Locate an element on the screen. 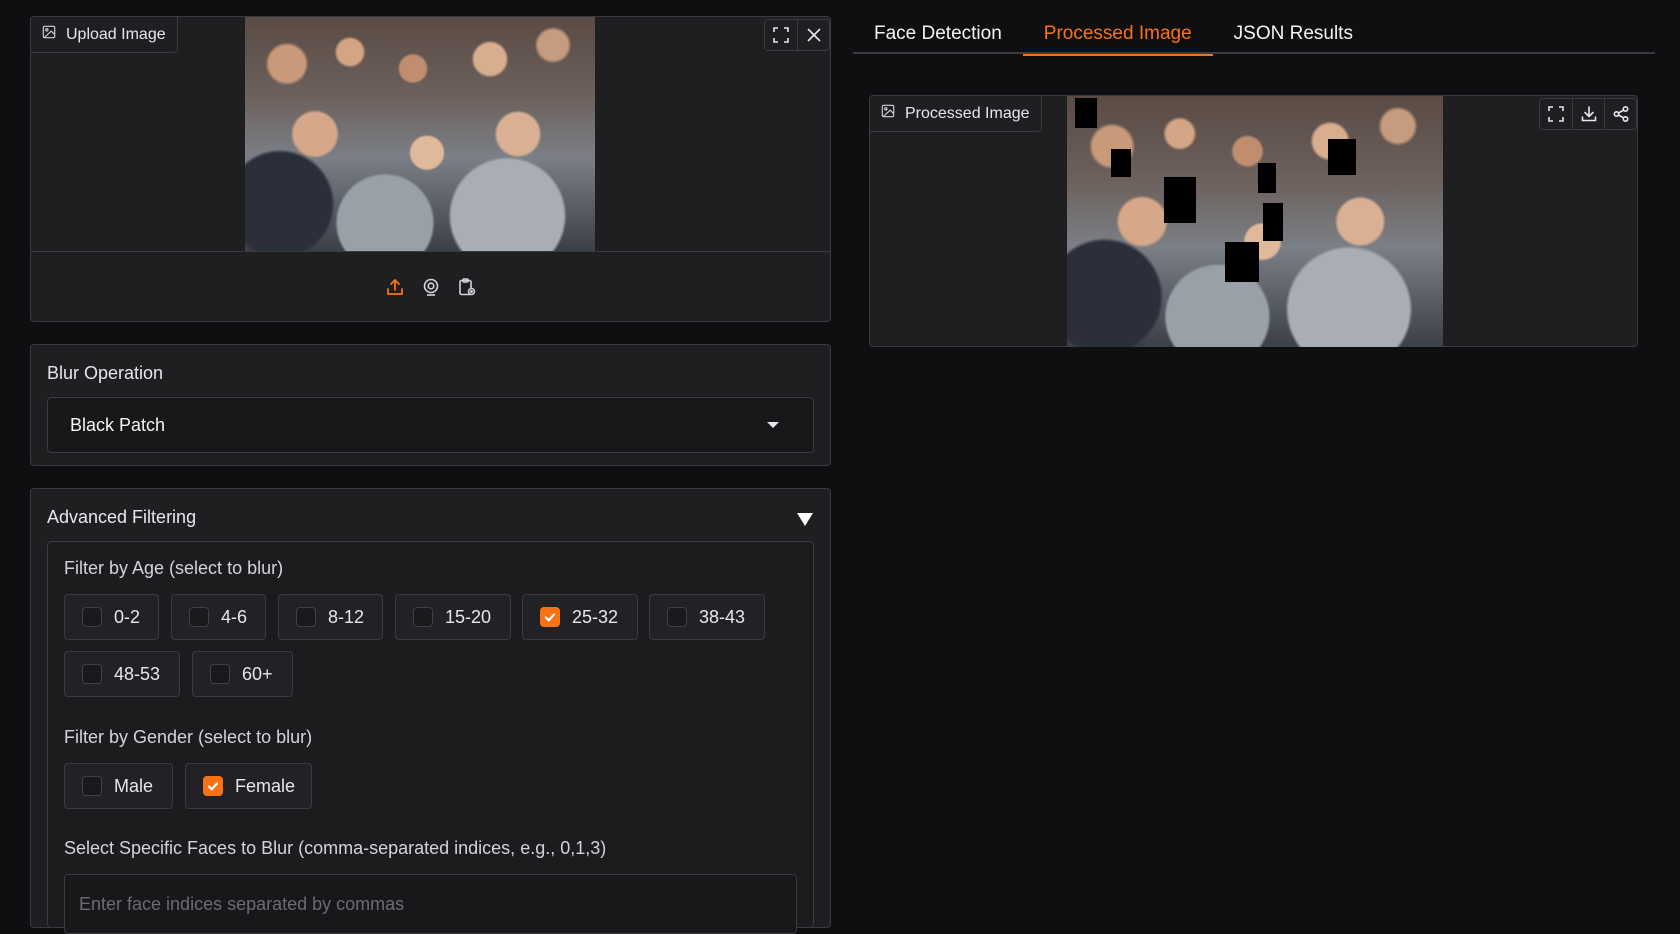 The width and height of the screenshot is (1680, 934). upload-image-label: Upload Image is located at coordinates (104, 35).